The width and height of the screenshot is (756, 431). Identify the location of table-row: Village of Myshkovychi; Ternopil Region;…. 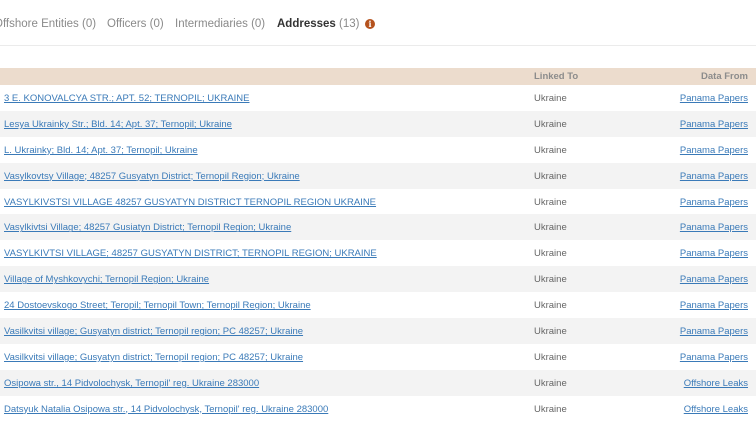
(378, 279).